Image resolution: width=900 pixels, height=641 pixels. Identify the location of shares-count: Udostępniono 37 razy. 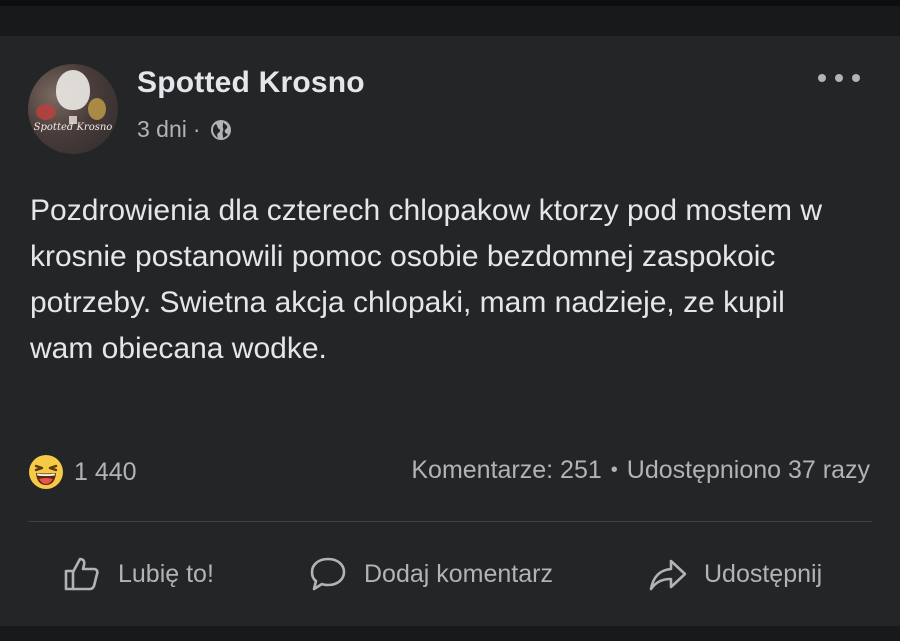
(748, 470).